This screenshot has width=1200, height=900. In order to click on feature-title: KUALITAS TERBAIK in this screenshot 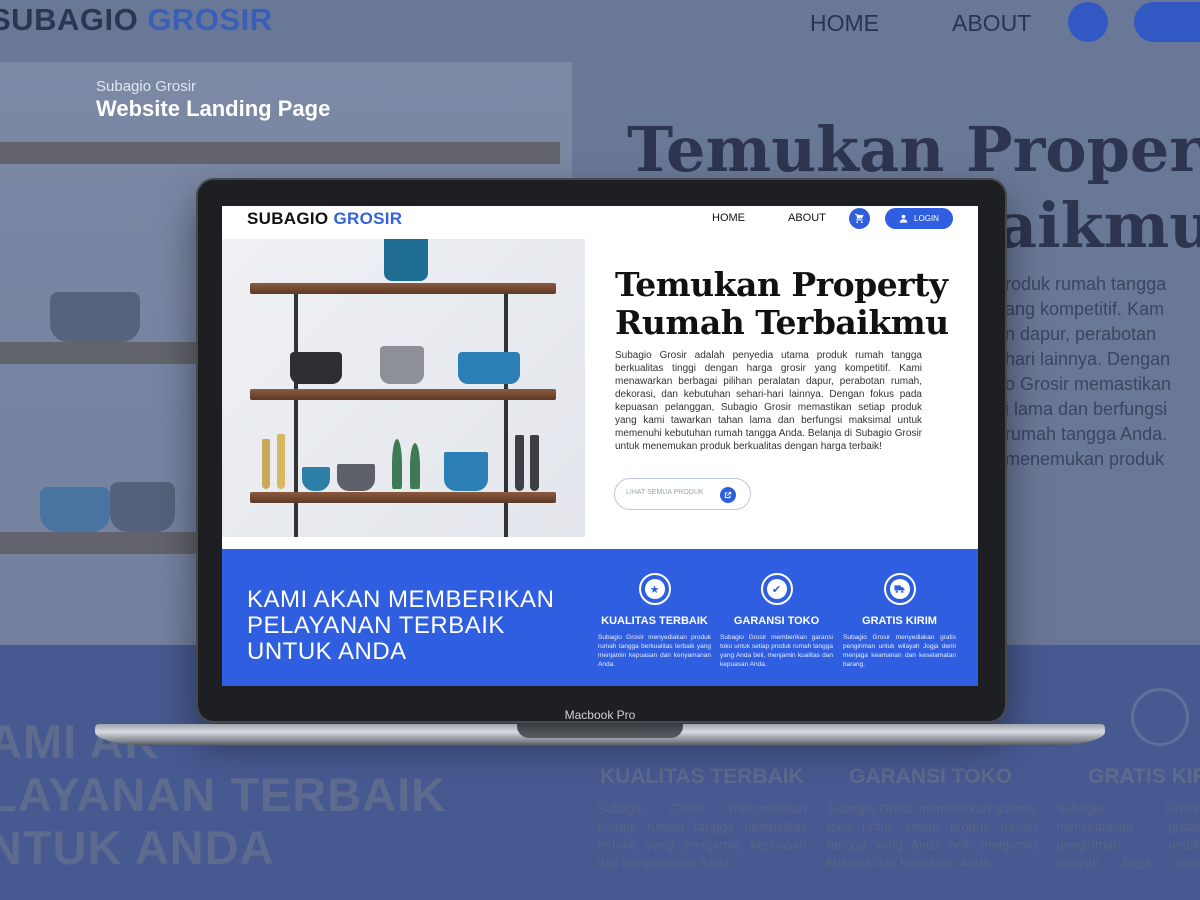, I will do `click(654, 621)`.